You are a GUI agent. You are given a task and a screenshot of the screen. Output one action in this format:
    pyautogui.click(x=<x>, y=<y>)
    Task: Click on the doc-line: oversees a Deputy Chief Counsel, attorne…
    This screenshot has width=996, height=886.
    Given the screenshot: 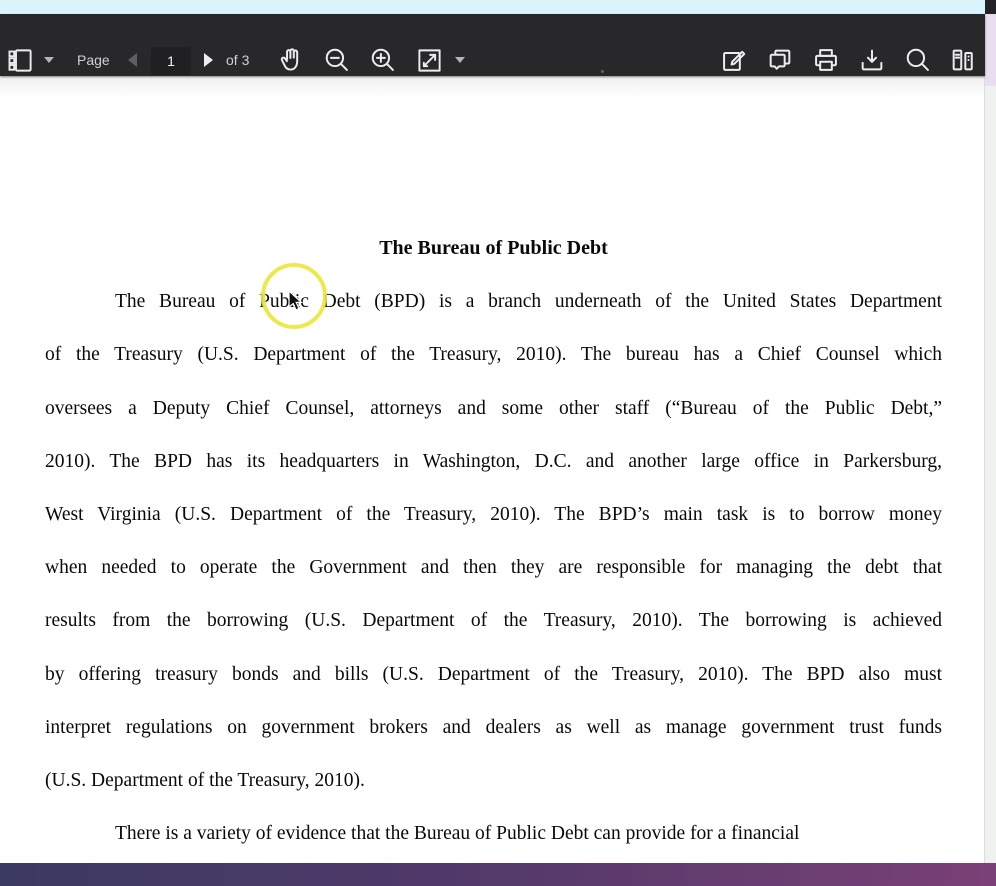 What is the action you would take?
    pyautogui.click(x=493, y=408)
    